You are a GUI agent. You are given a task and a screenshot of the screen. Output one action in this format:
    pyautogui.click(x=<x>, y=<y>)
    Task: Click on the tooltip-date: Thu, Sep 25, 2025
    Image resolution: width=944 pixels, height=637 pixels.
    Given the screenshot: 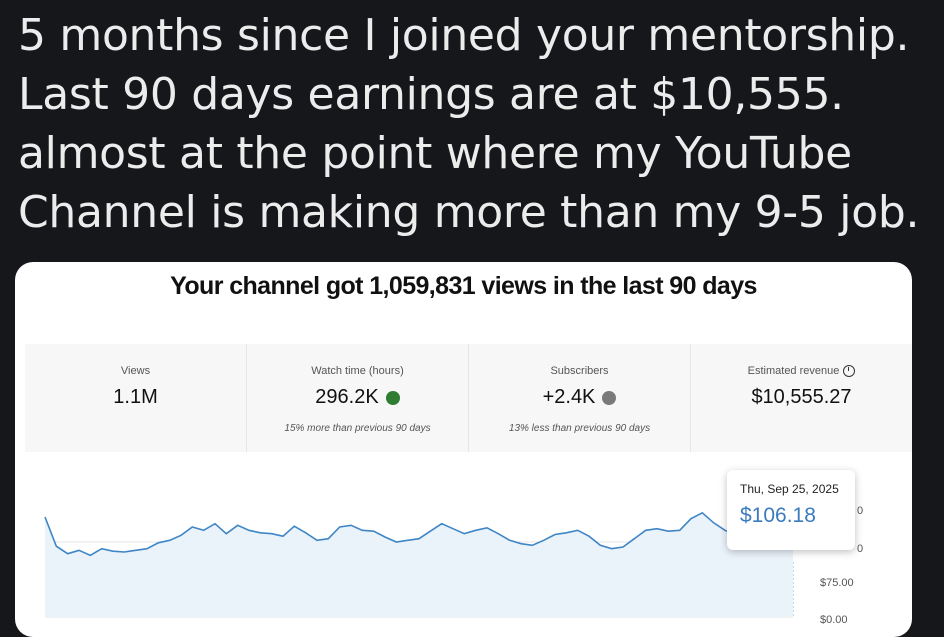 What is the action you would take?
    pyautogui.click(x=789, y=489)
    